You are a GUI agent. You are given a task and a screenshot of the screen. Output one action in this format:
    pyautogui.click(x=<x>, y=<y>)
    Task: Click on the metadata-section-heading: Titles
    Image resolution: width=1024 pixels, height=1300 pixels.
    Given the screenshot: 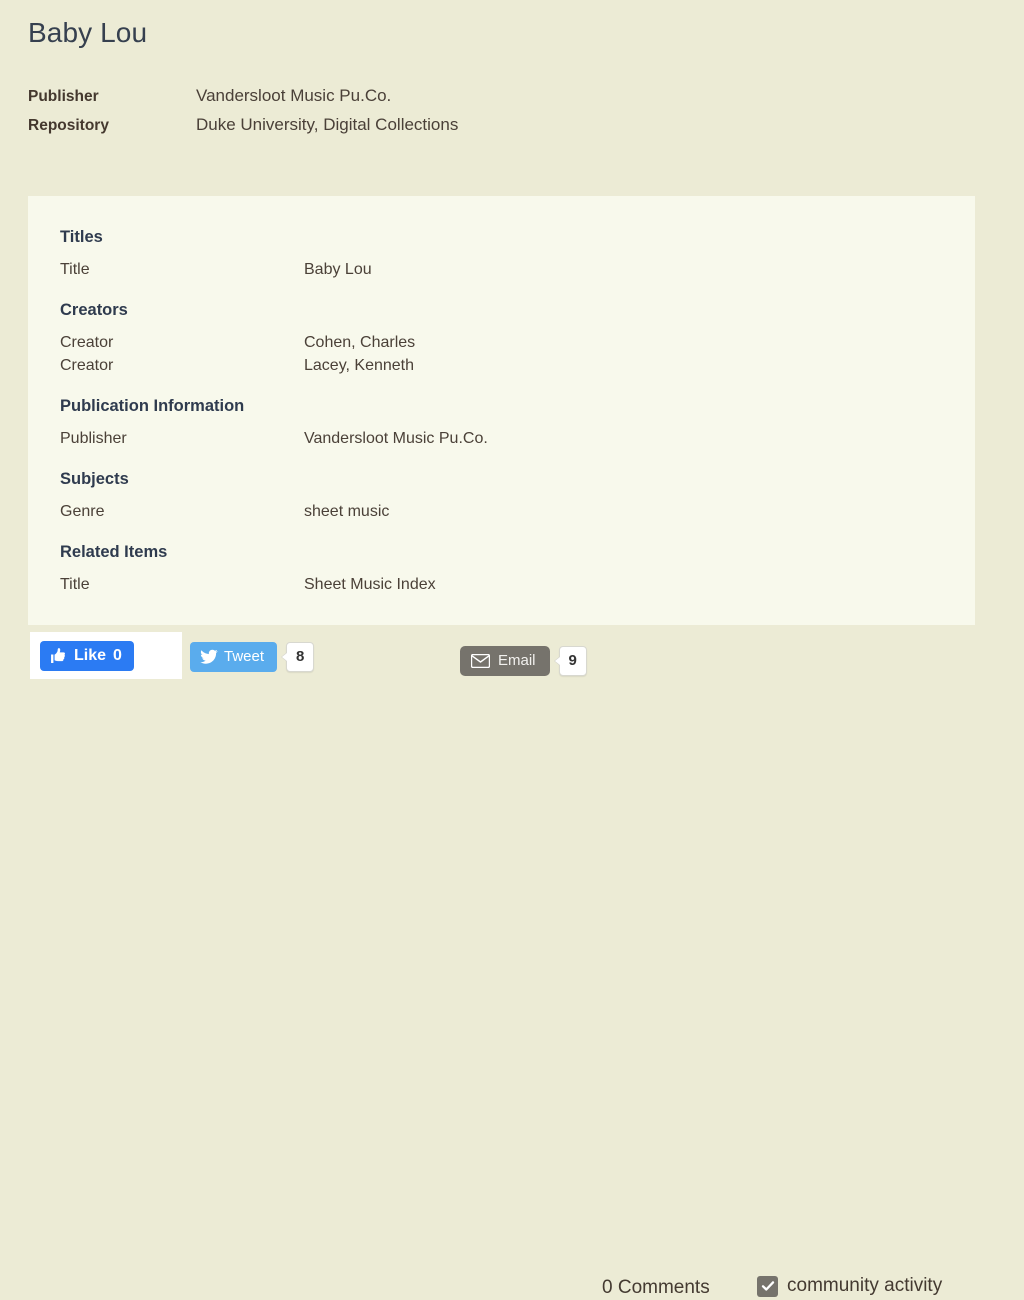 What is the action you would take?
    pyautogui.click(x=81, y=237)
    